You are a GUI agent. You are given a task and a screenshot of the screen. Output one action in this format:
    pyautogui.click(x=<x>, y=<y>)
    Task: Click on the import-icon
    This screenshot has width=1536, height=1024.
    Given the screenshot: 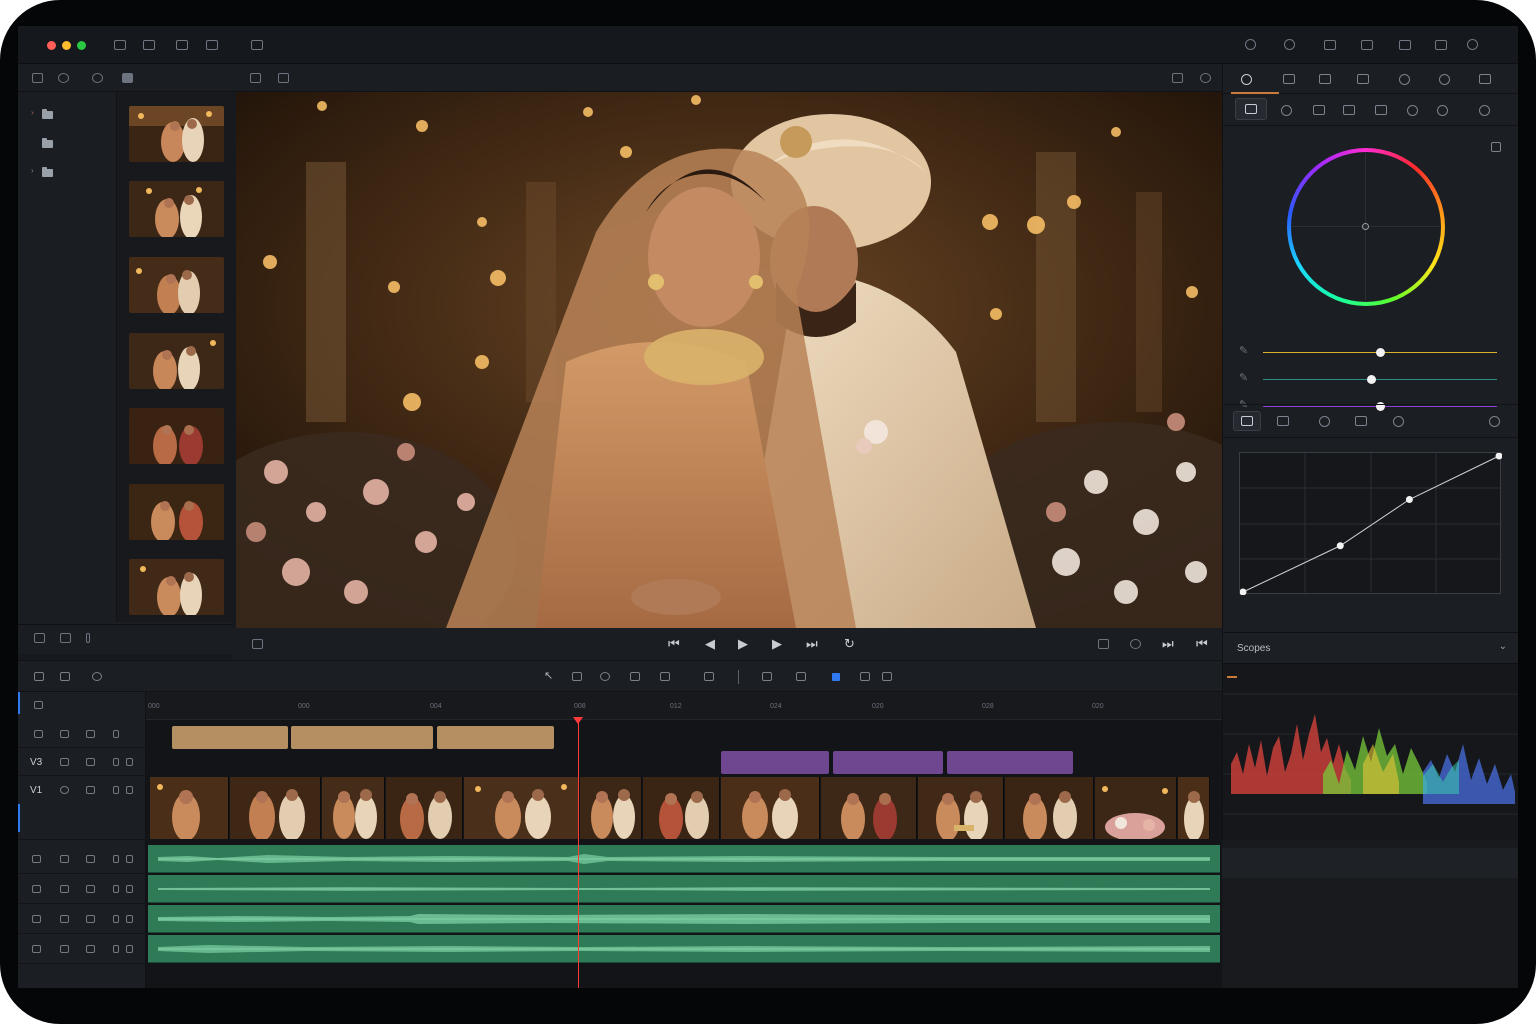 What is the action you would take?
    pyautogui.click(x=65, y=638)
    